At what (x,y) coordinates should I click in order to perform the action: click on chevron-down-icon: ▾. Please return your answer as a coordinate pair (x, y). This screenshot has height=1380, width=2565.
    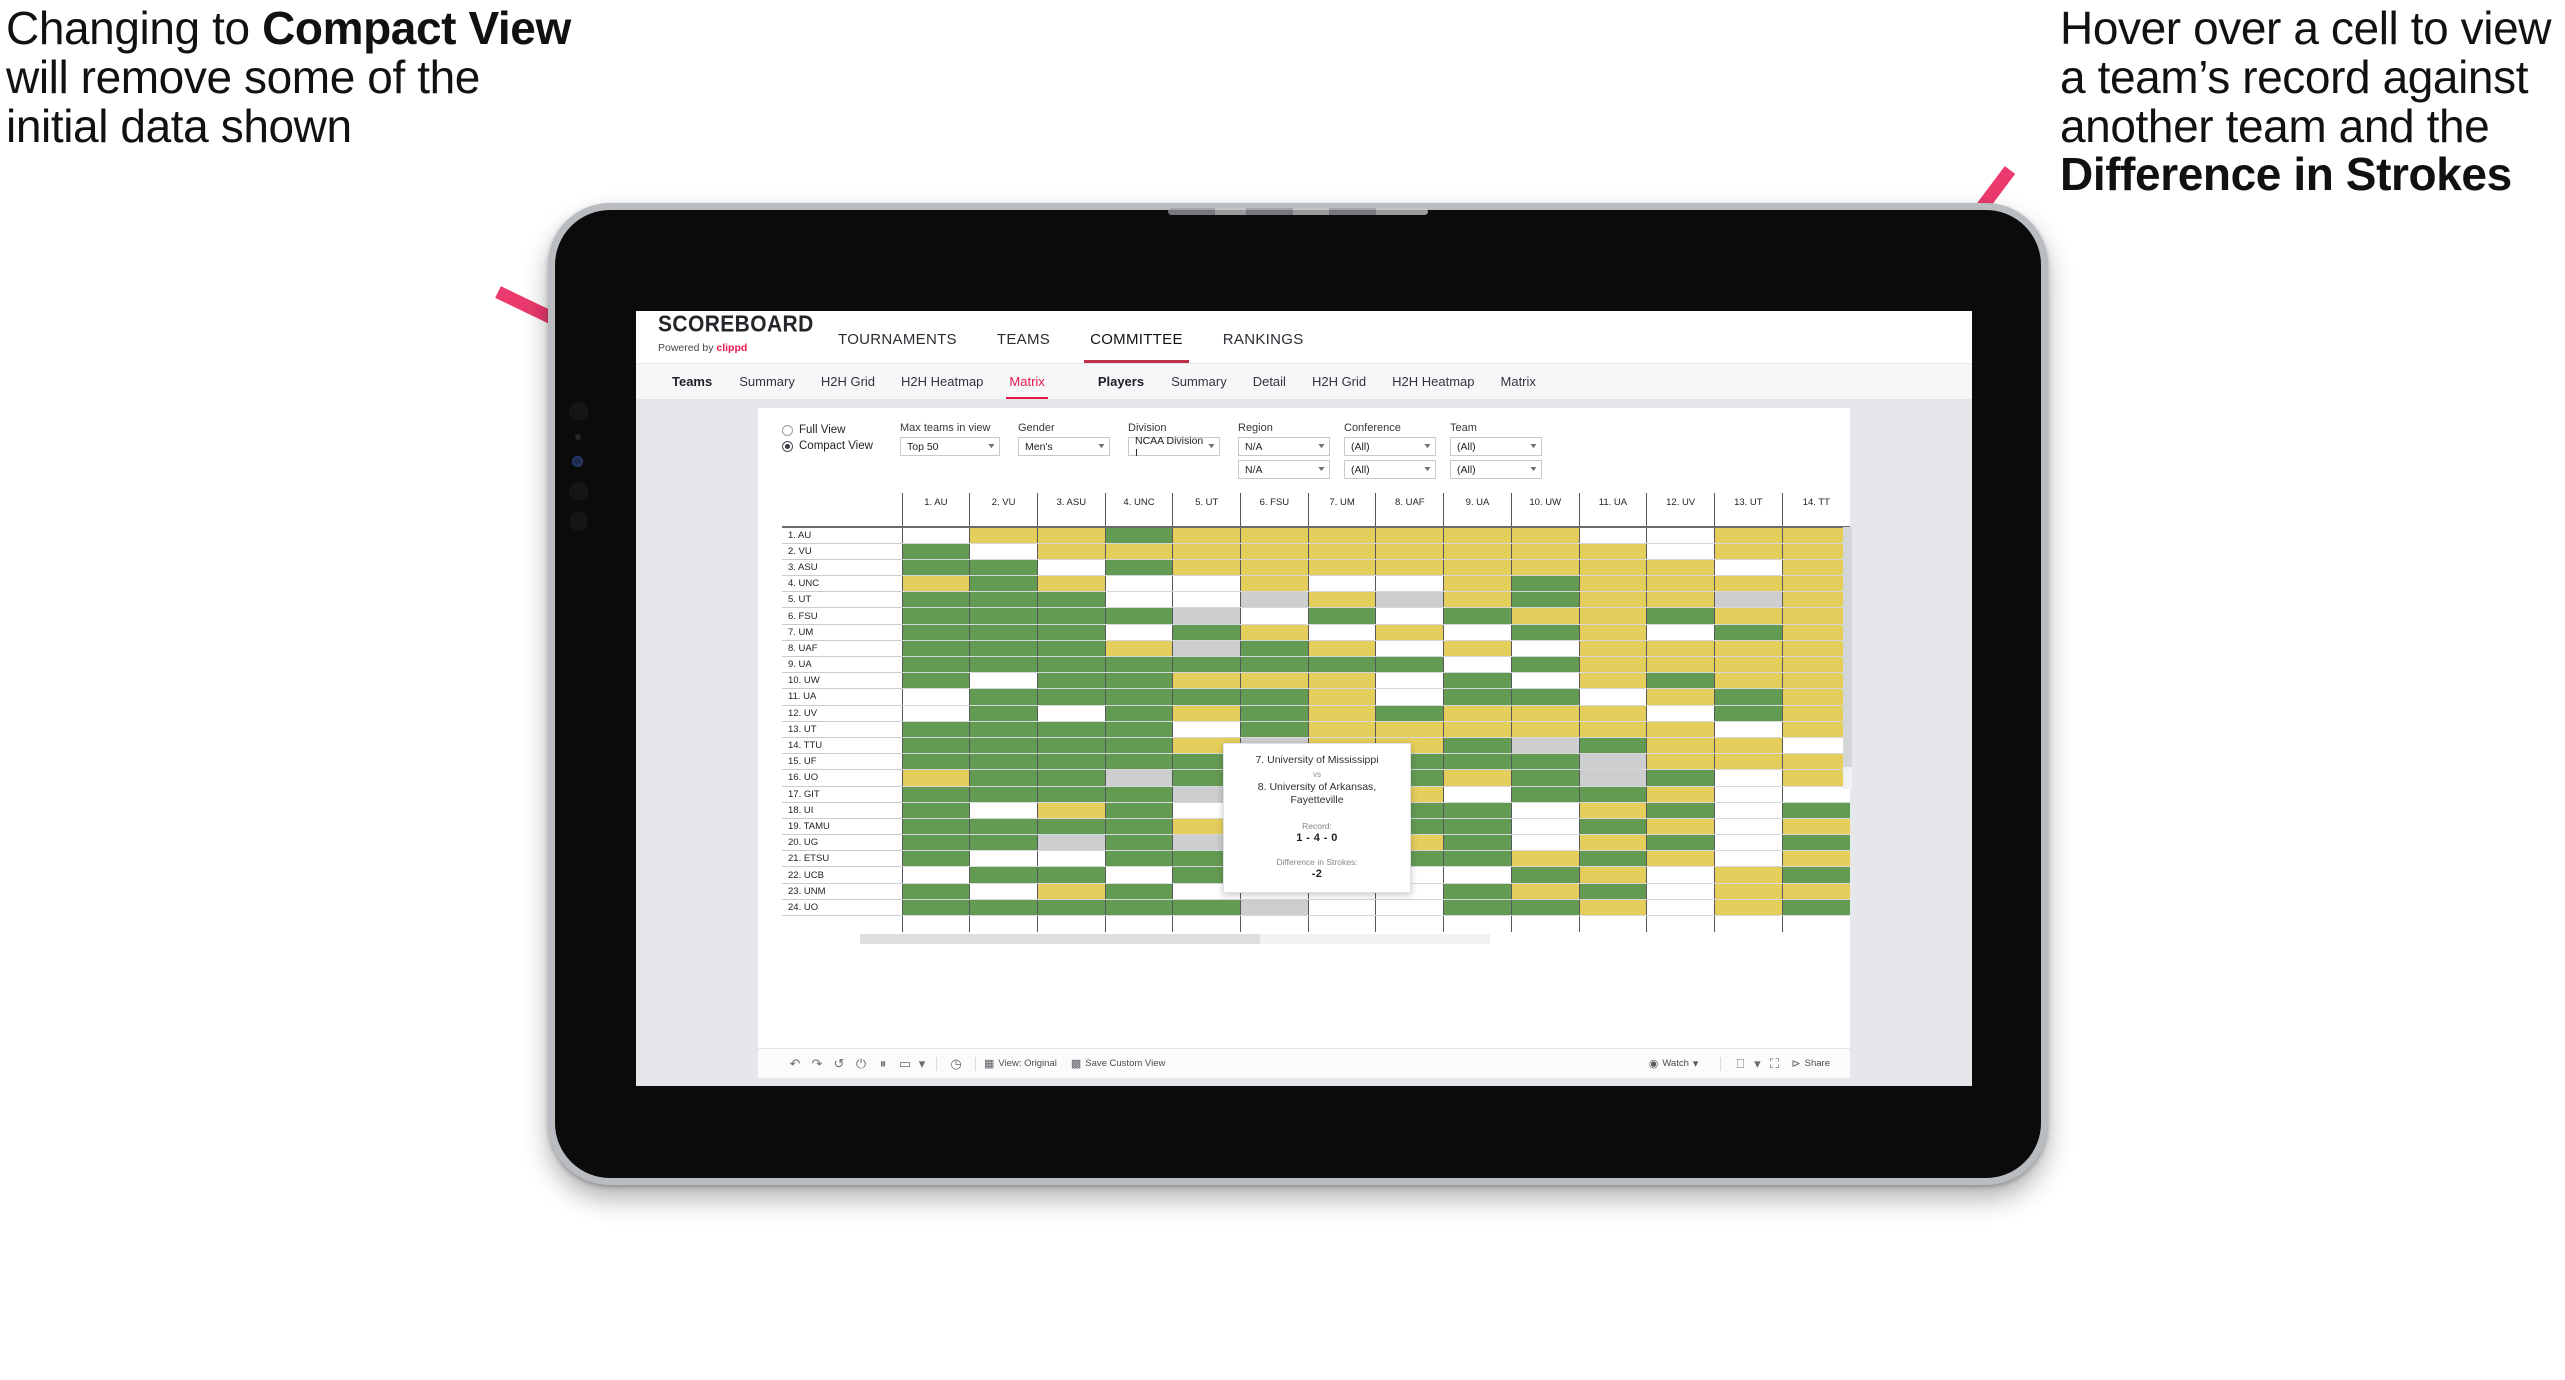
    Looking at the image, I should click on (1757, 1064).